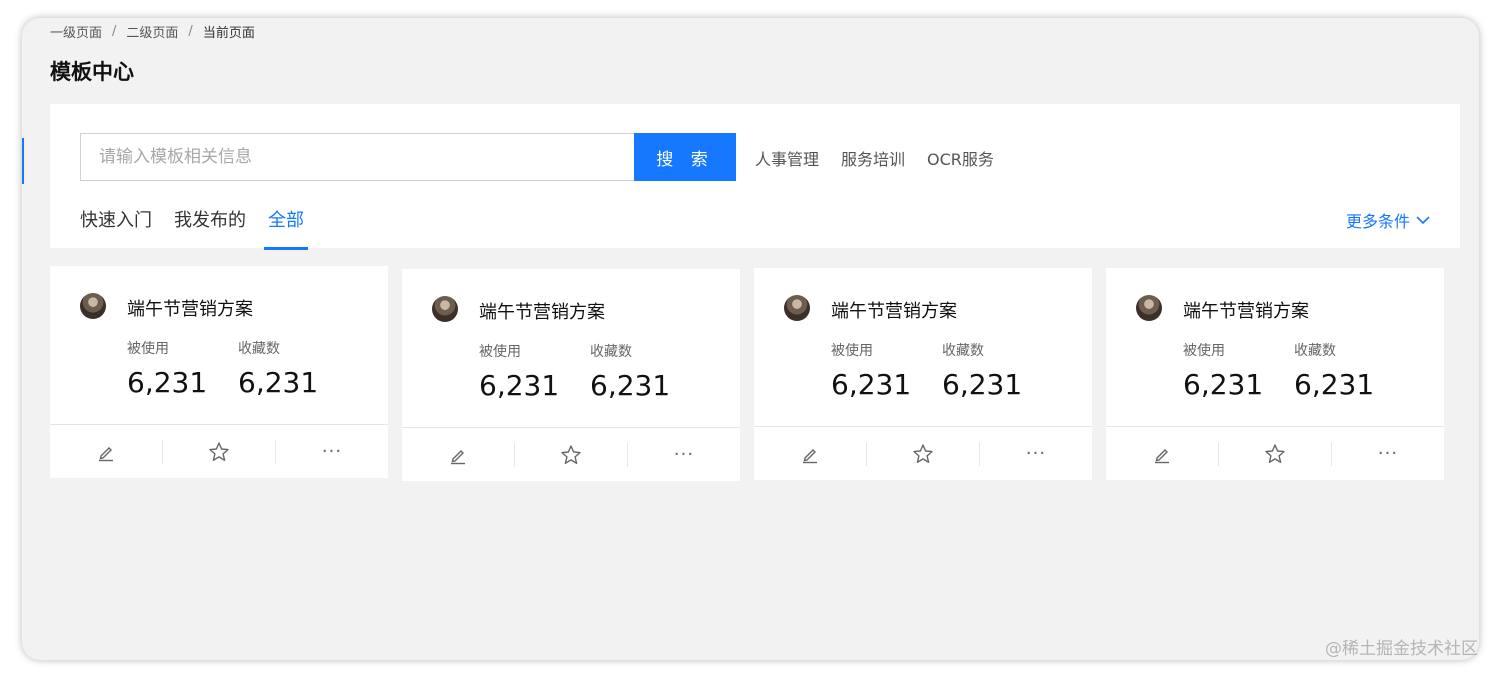 Image resolution: width=1500 pixels, height=679 pixels. Describe the element at coordinates (210, 227) in the screenshot. I see `tab-my-published: 我发布的` at that location.